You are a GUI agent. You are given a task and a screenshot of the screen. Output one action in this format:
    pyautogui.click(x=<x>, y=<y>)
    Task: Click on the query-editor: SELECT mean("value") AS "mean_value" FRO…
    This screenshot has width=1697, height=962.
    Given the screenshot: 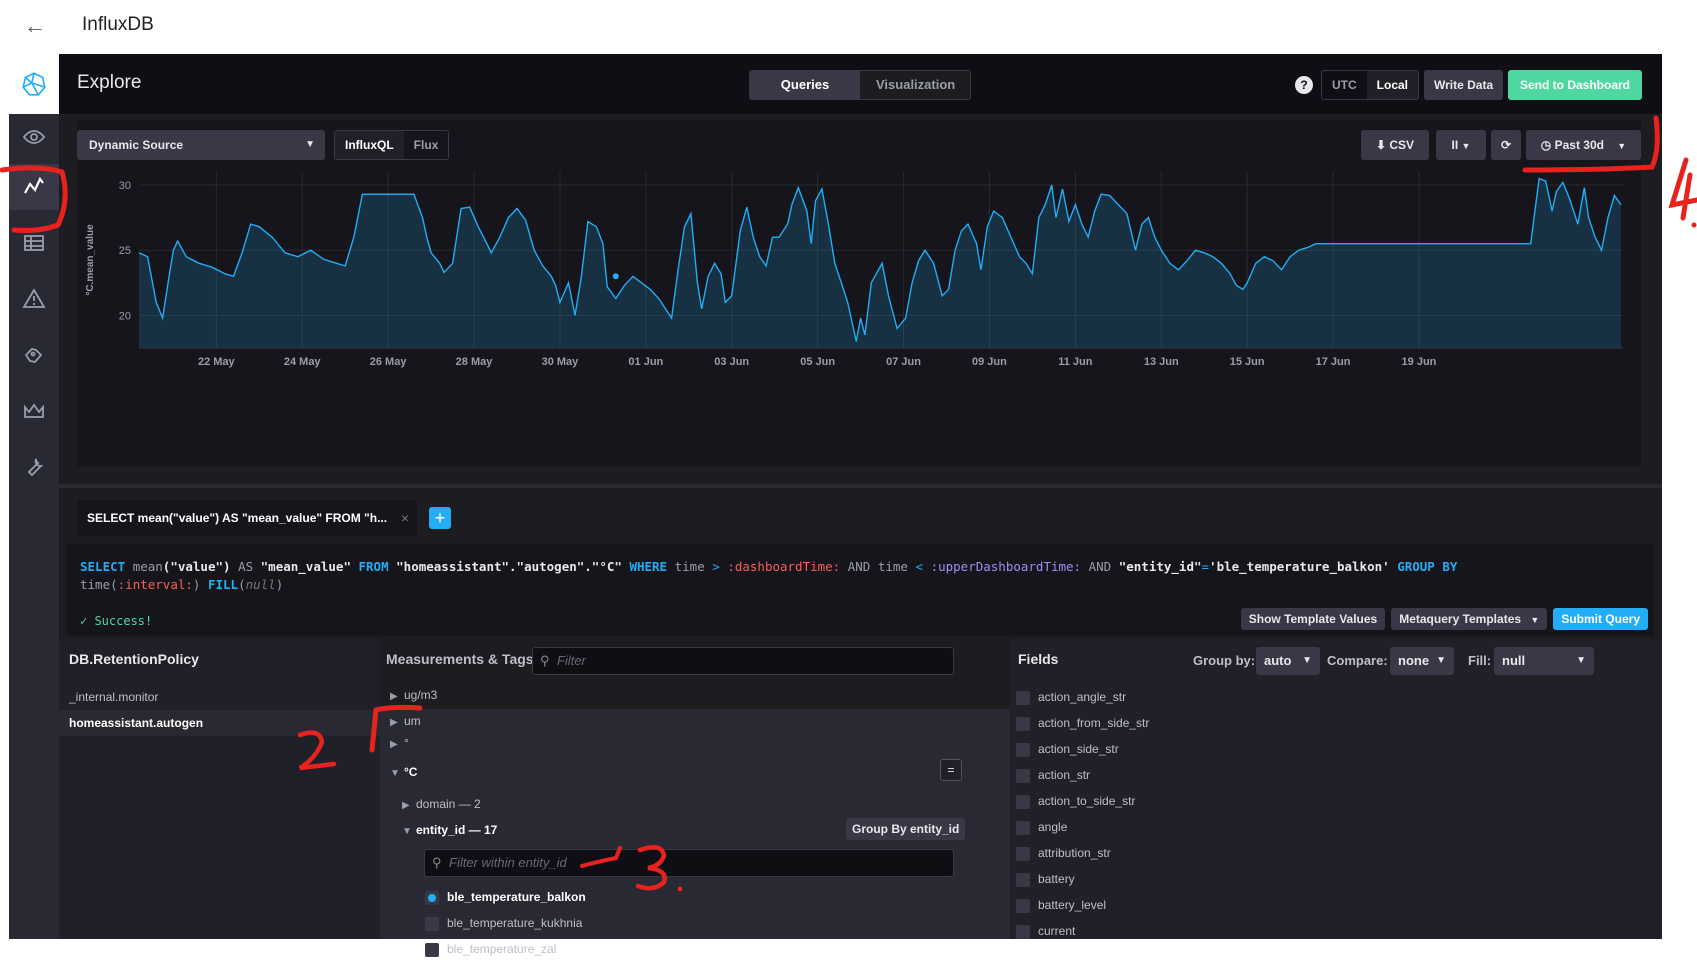 What is the action you would take?
    pyautogui.click(x=860, y=590)
    